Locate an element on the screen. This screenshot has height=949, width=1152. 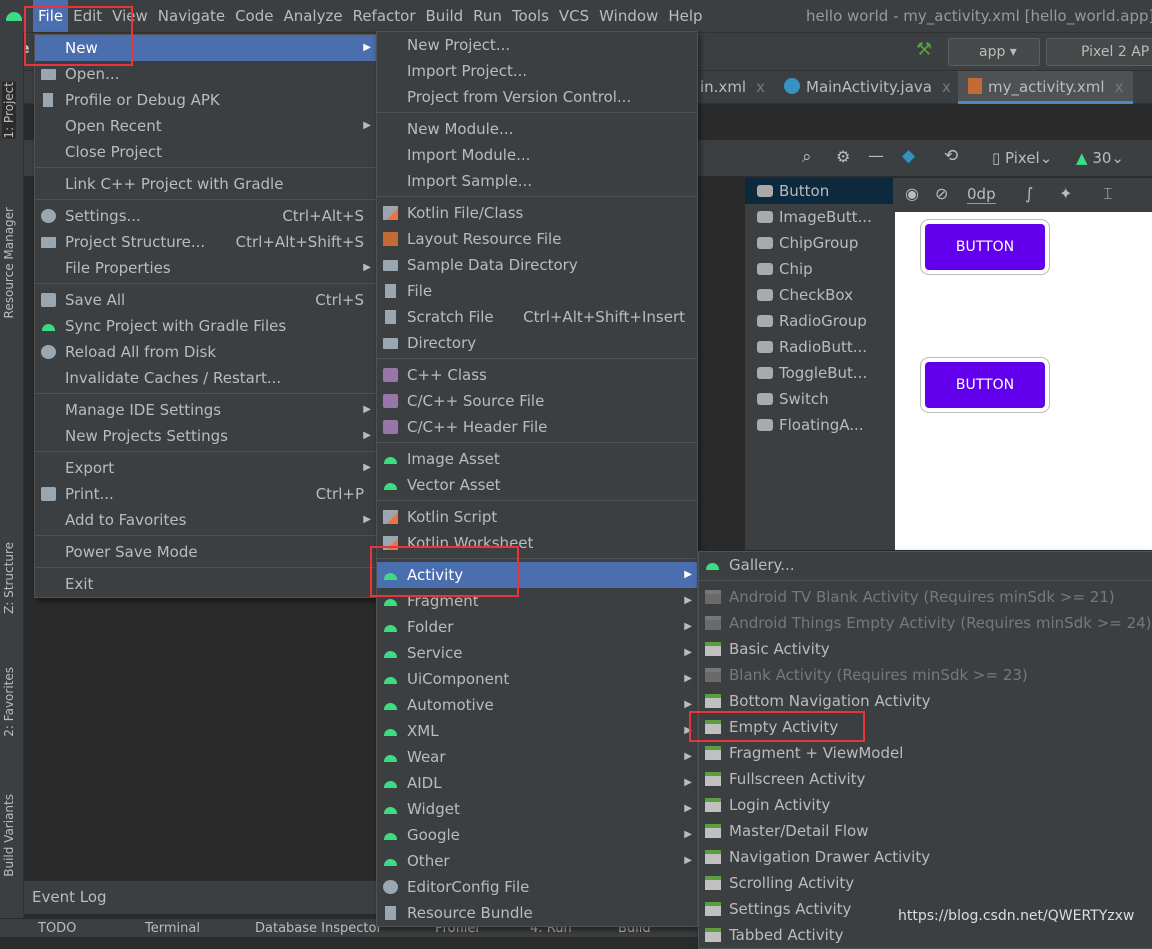
tool-build-variants: Build Variants is located at coordinates (9, 835).